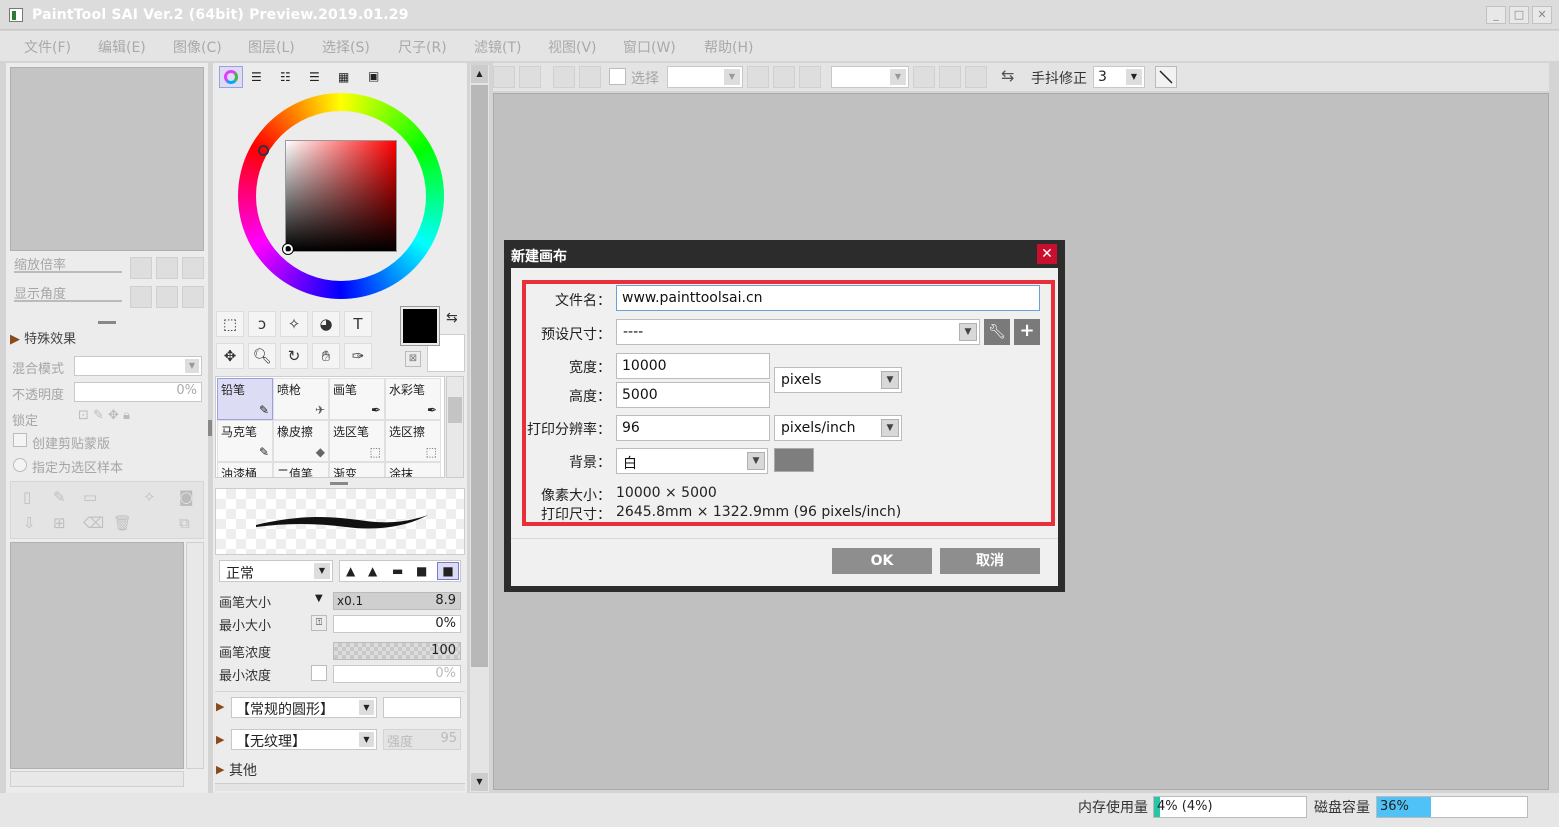 The height and width of the screenshot is (827, 1559). I want to click on zoom-slider, so click(68, 272).